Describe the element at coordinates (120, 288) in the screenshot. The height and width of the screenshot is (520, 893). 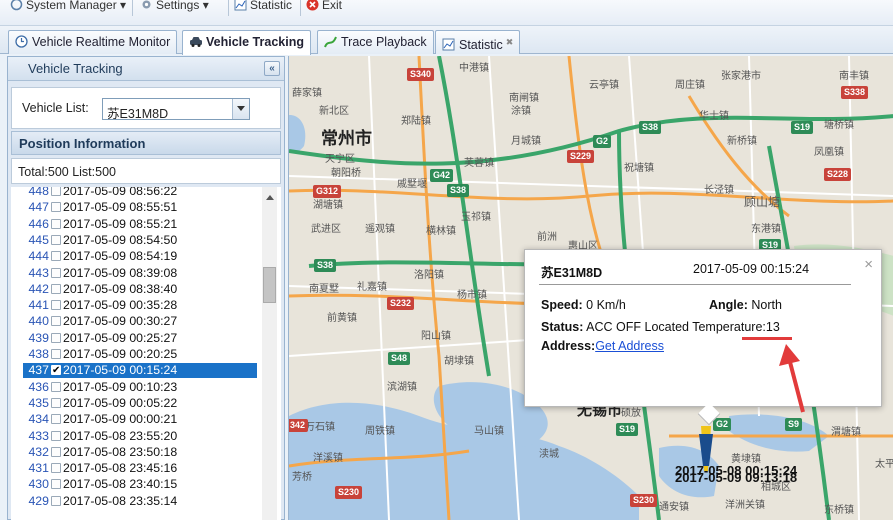
I see `position-time: 2017-05-09 08:38:40` at that location.